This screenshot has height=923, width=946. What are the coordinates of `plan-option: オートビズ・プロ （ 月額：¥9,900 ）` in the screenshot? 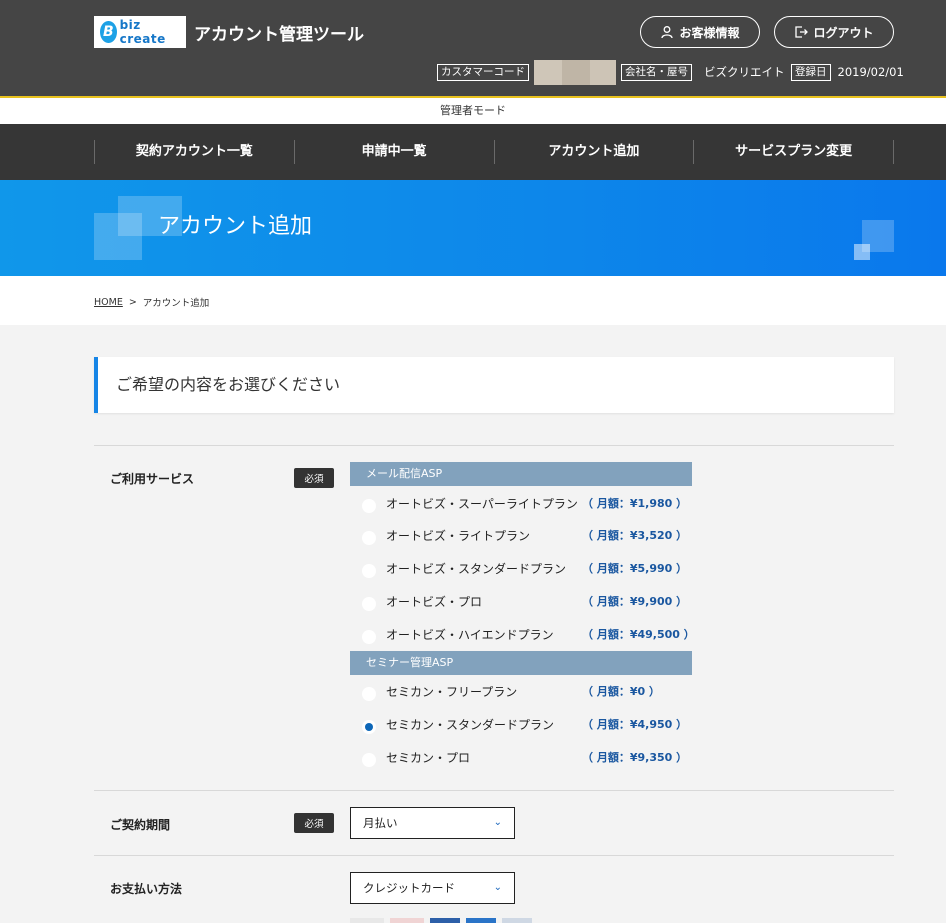 It's located at (532, 601).